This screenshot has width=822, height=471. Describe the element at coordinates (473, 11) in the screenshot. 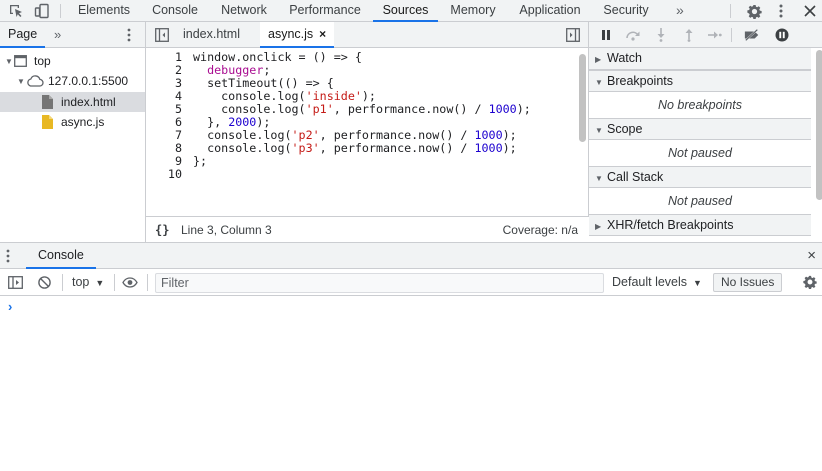

I see `tab-memory: Memory` at that location.